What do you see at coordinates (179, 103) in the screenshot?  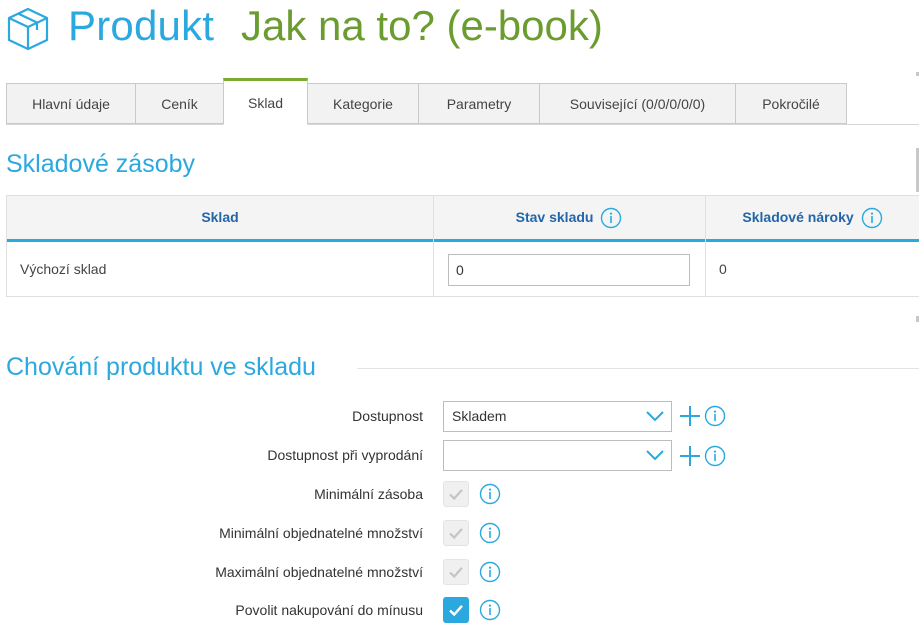 I see `tab-cenik: Ceník` at bounding box center [179, 103].